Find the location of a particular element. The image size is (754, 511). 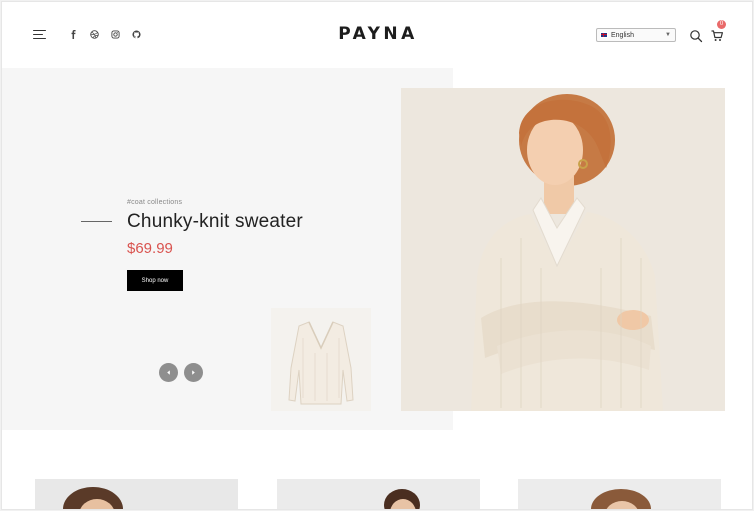

hero-eyebrow: #coat collections is located at coordinates (155, 202).